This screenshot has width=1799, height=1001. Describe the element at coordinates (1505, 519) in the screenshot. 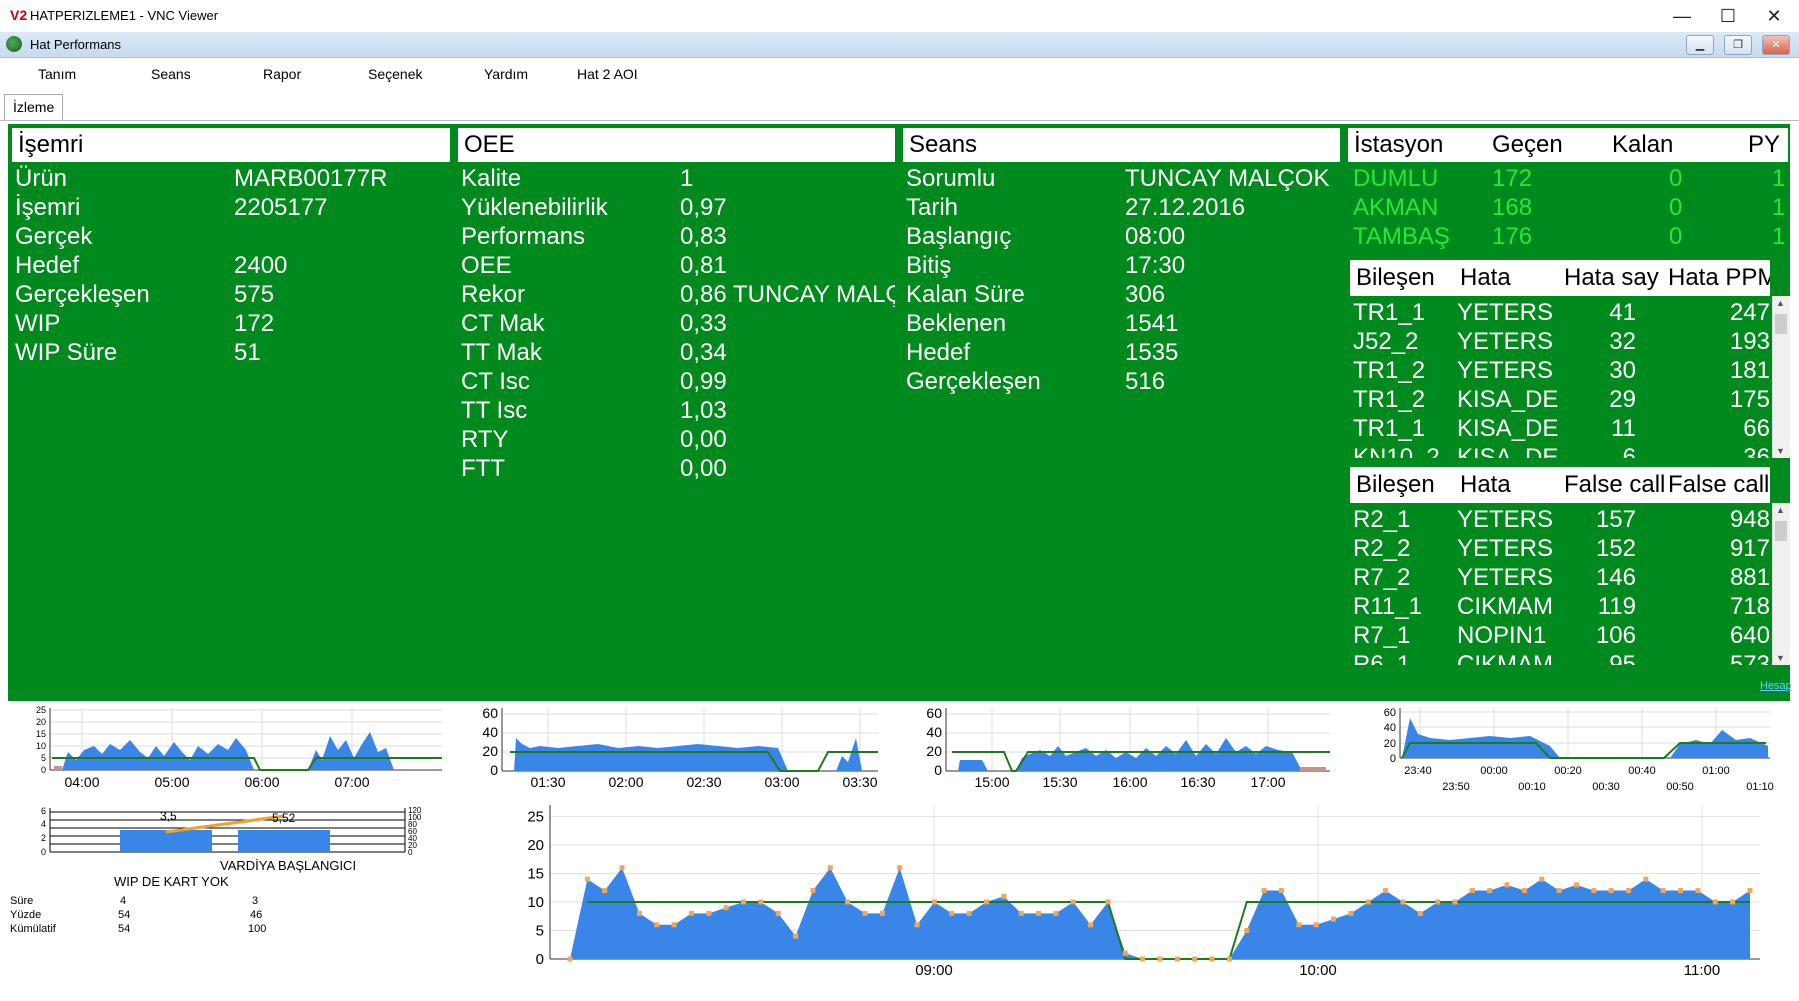

I see `cell-hata: YETERS` at that location.